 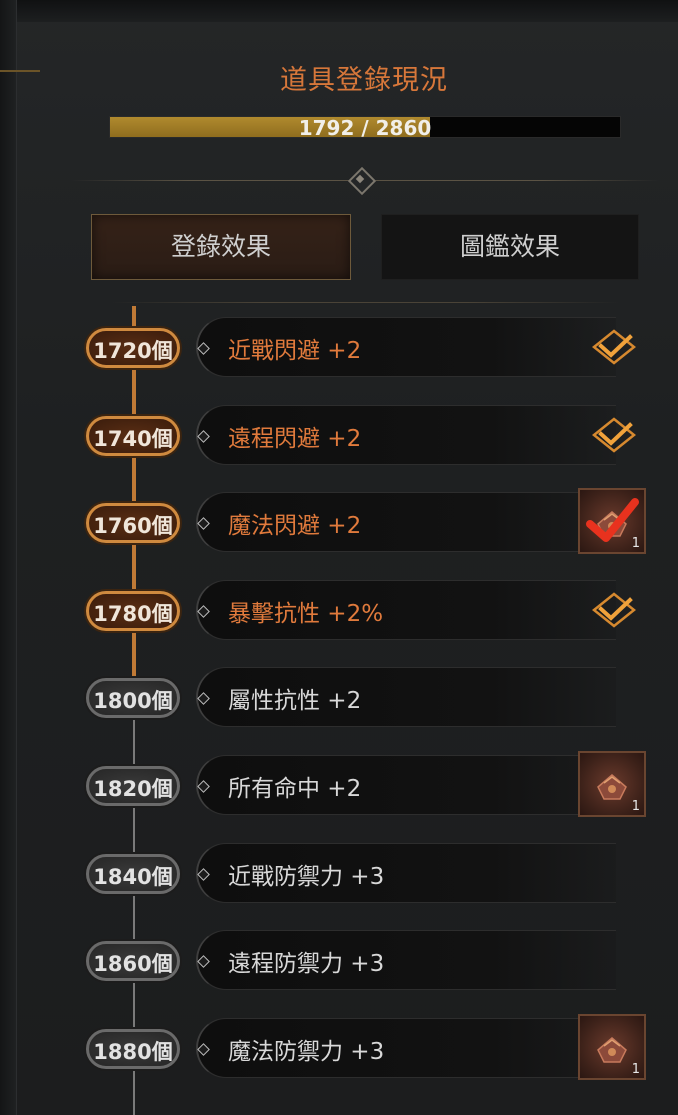 I want to click on milestone-effect-label: 魔法防禦力 +3, so click(x=306, y=1052).